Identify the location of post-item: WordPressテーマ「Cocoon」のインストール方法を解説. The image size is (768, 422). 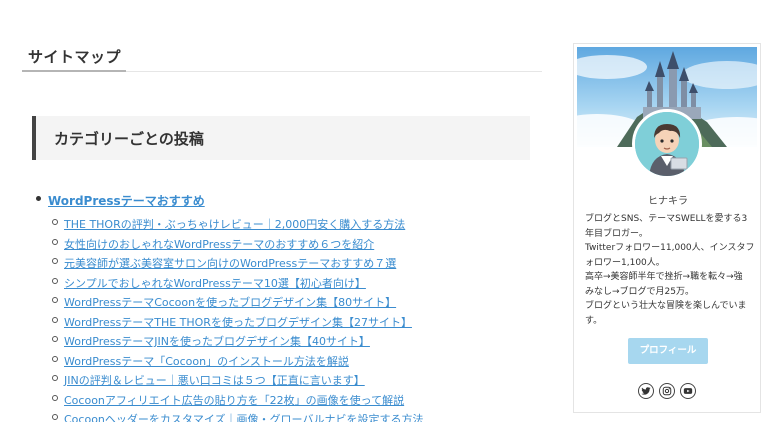
(237, 360).